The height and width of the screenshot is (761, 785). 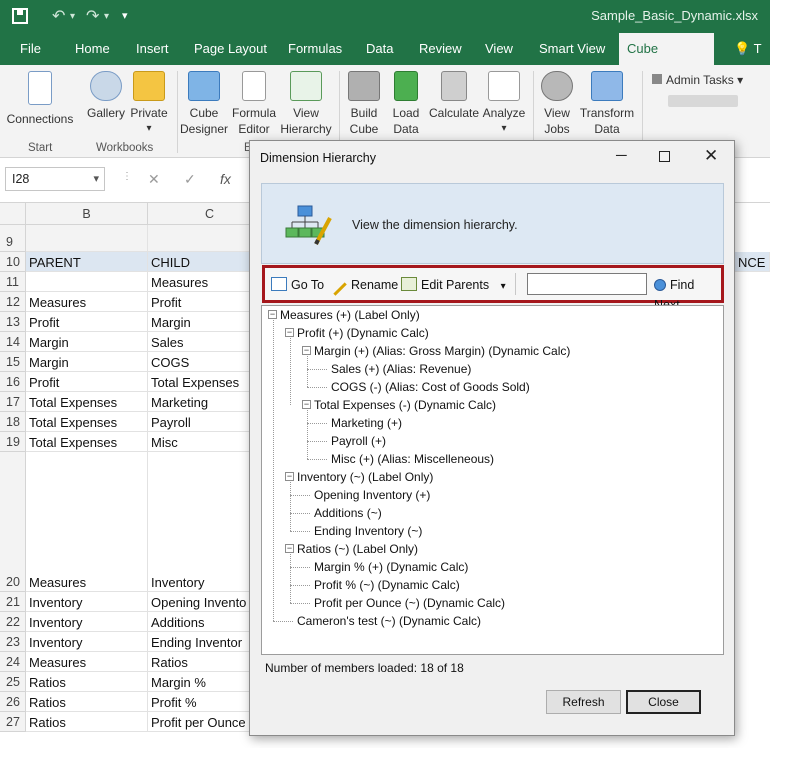 I want to click on admin-tasks-menu: Admin Tasks ▾, so click(x=697, y=80).